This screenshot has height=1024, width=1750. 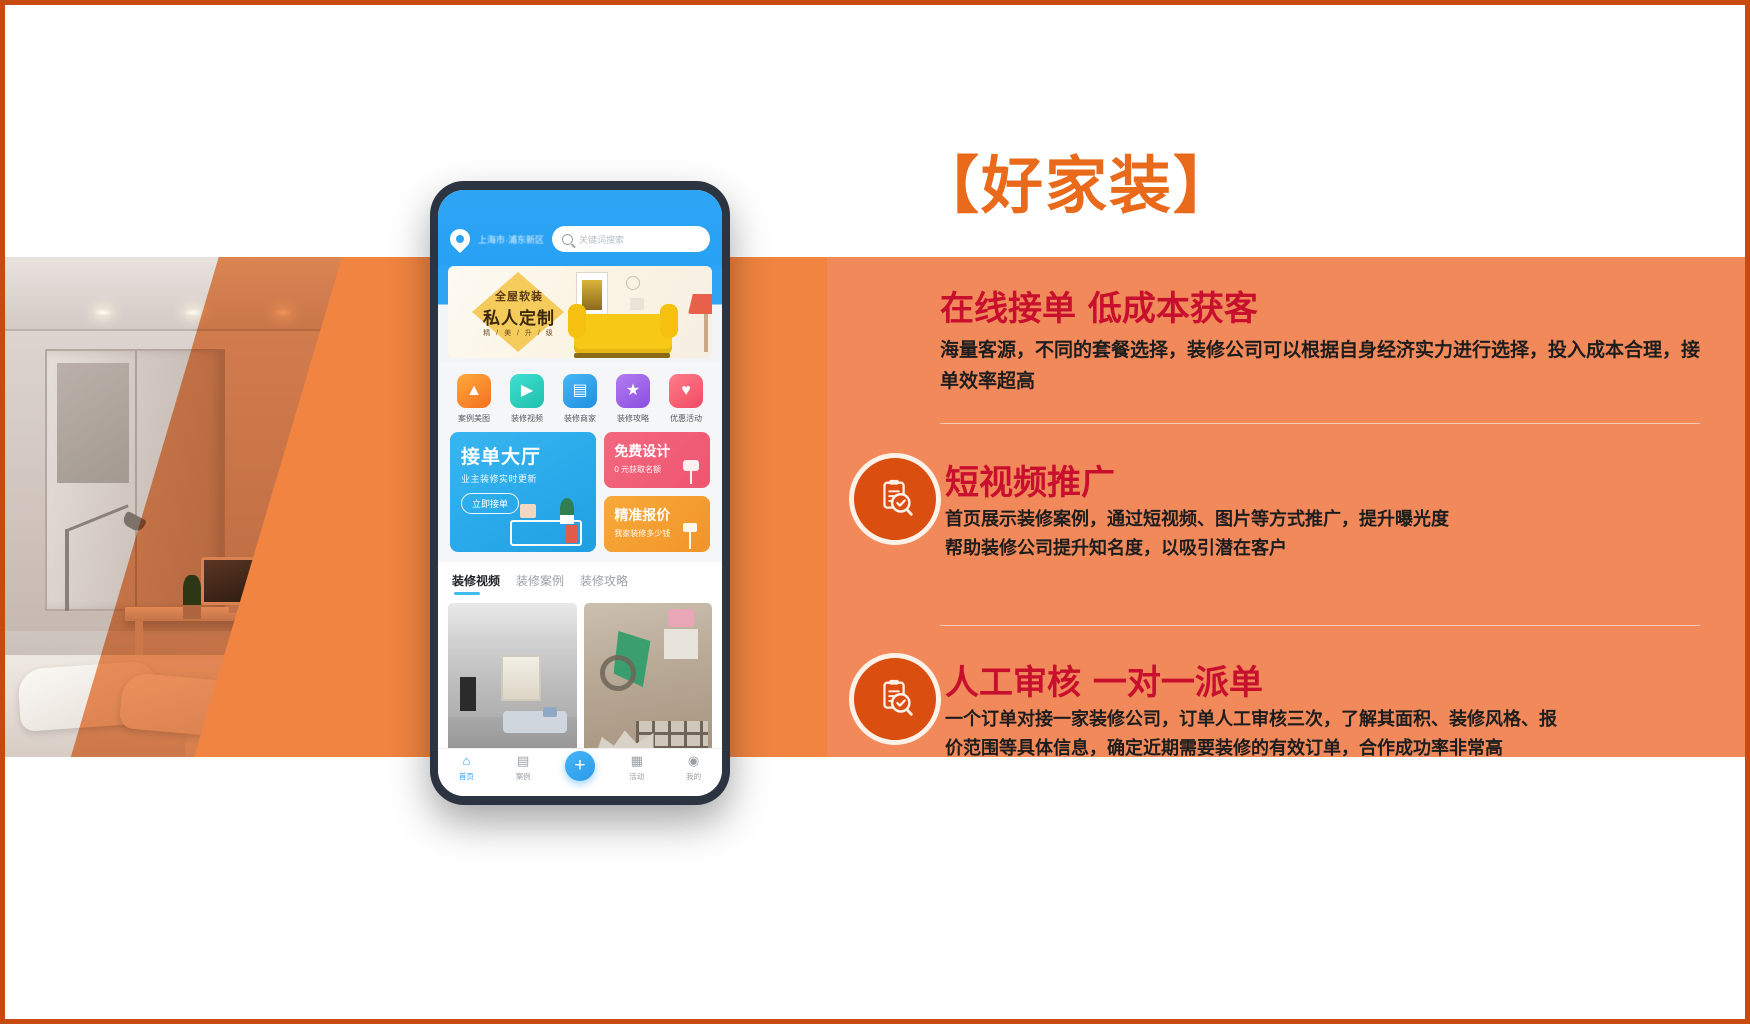 I want to click on quicknav-label: 装修视频, so click(x=527, y=418).